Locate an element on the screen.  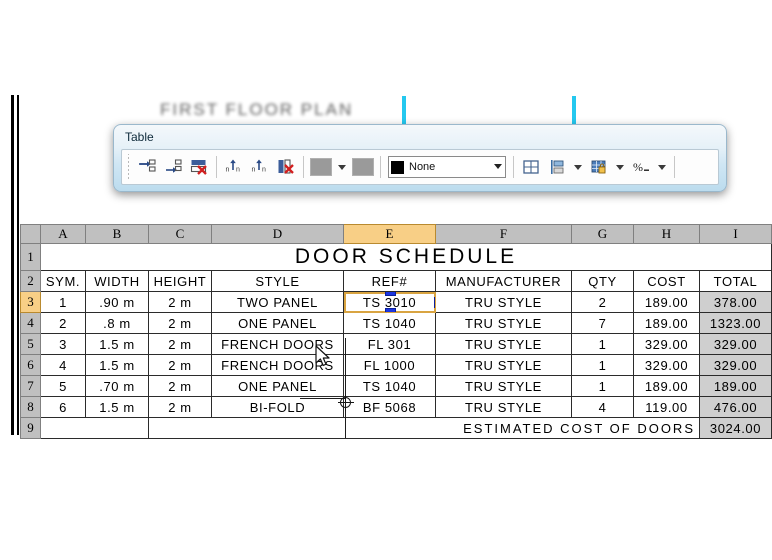
header-cell-total: TOTAL is located at coordinates (735, 281).